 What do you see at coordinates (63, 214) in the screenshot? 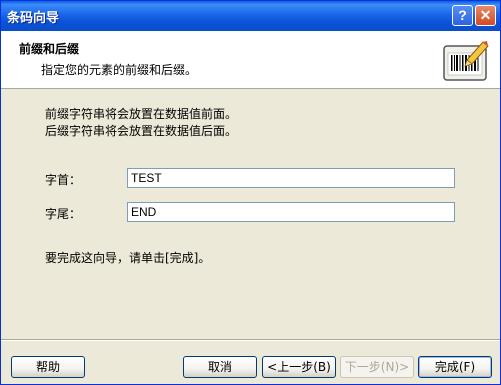
I see `suffix-label: 字尾：` at bounding box center [63, 214].